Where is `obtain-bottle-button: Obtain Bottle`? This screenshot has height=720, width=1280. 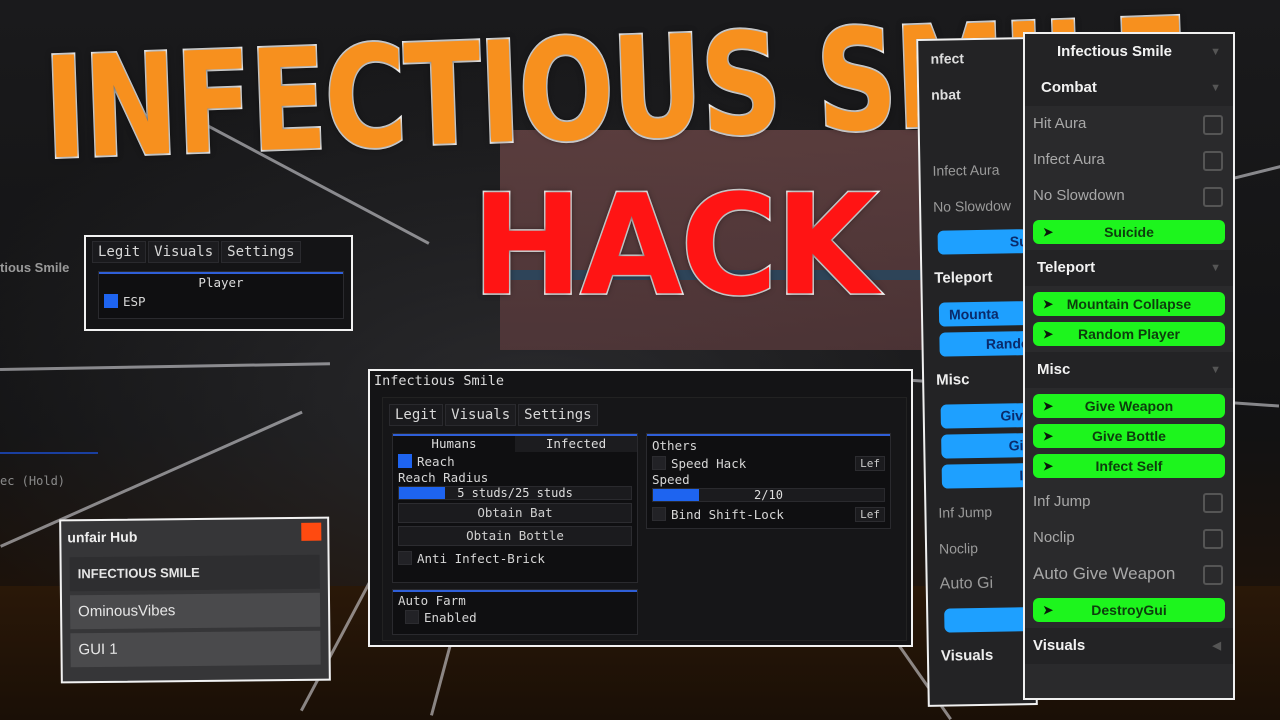
obtain-bottle-button: Obtain Bottle is located at coordinates (515, 536).